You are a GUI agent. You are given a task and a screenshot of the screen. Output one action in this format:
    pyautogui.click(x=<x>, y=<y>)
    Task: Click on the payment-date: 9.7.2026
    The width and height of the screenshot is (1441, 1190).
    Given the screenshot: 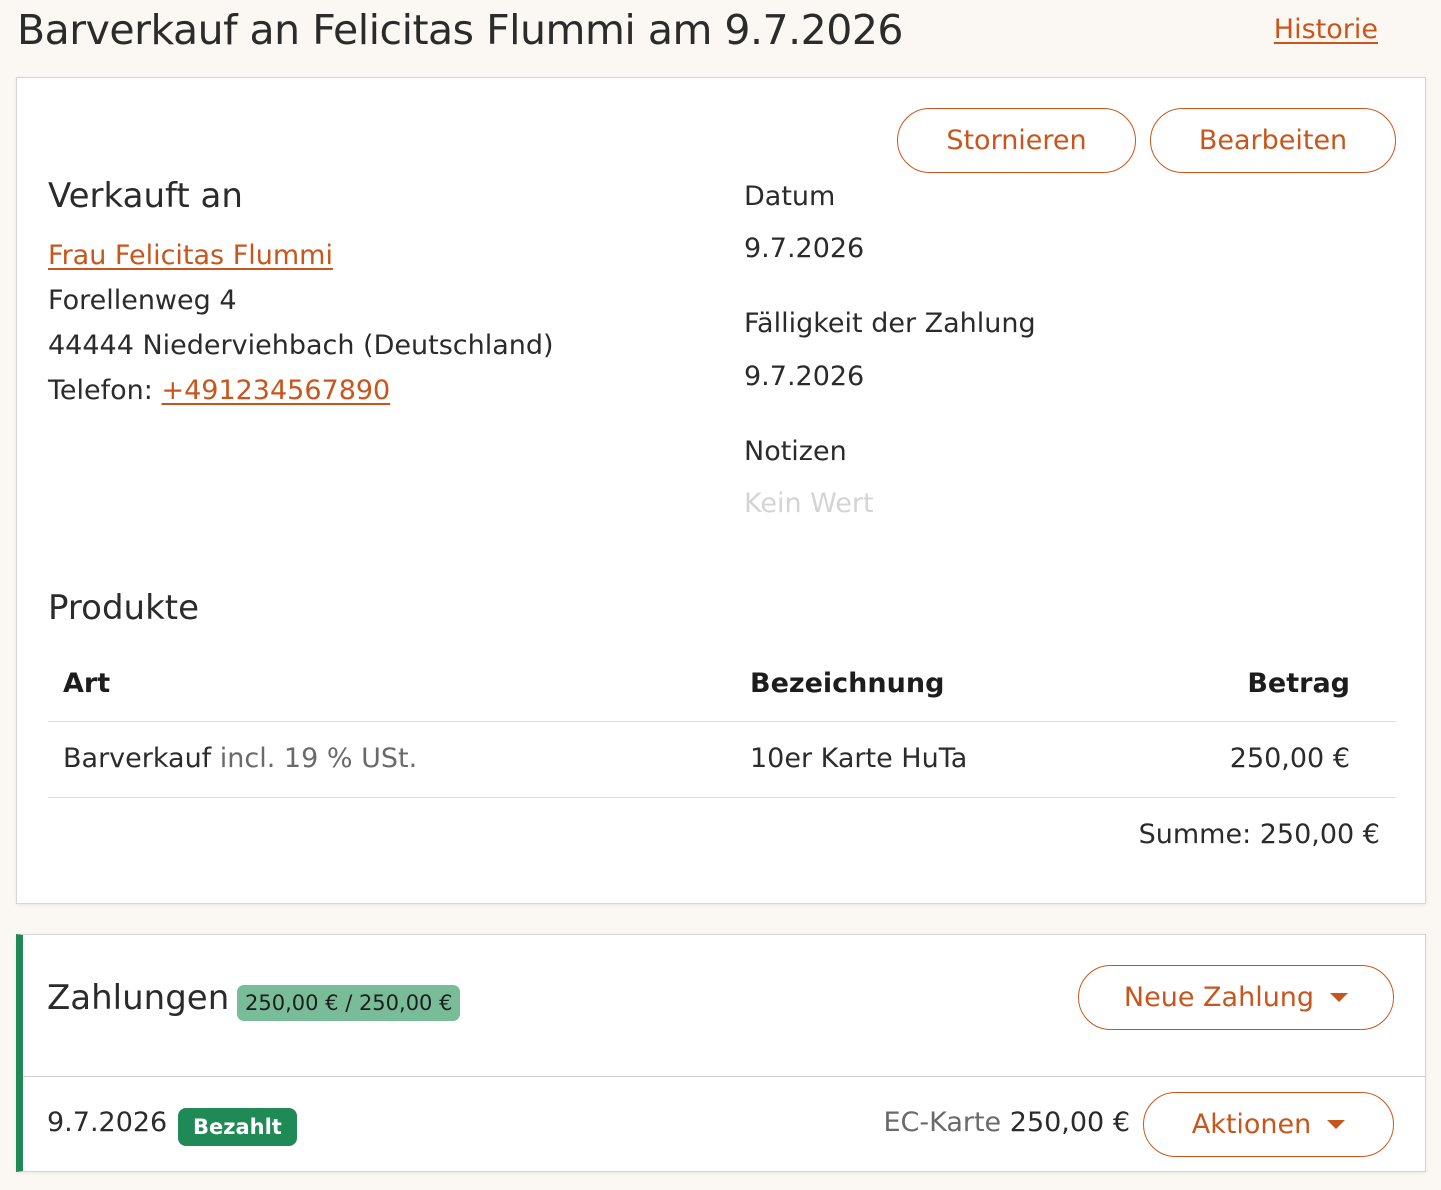 What is the action you would take?
    pyautogui.click(x=107, y=1122)
    